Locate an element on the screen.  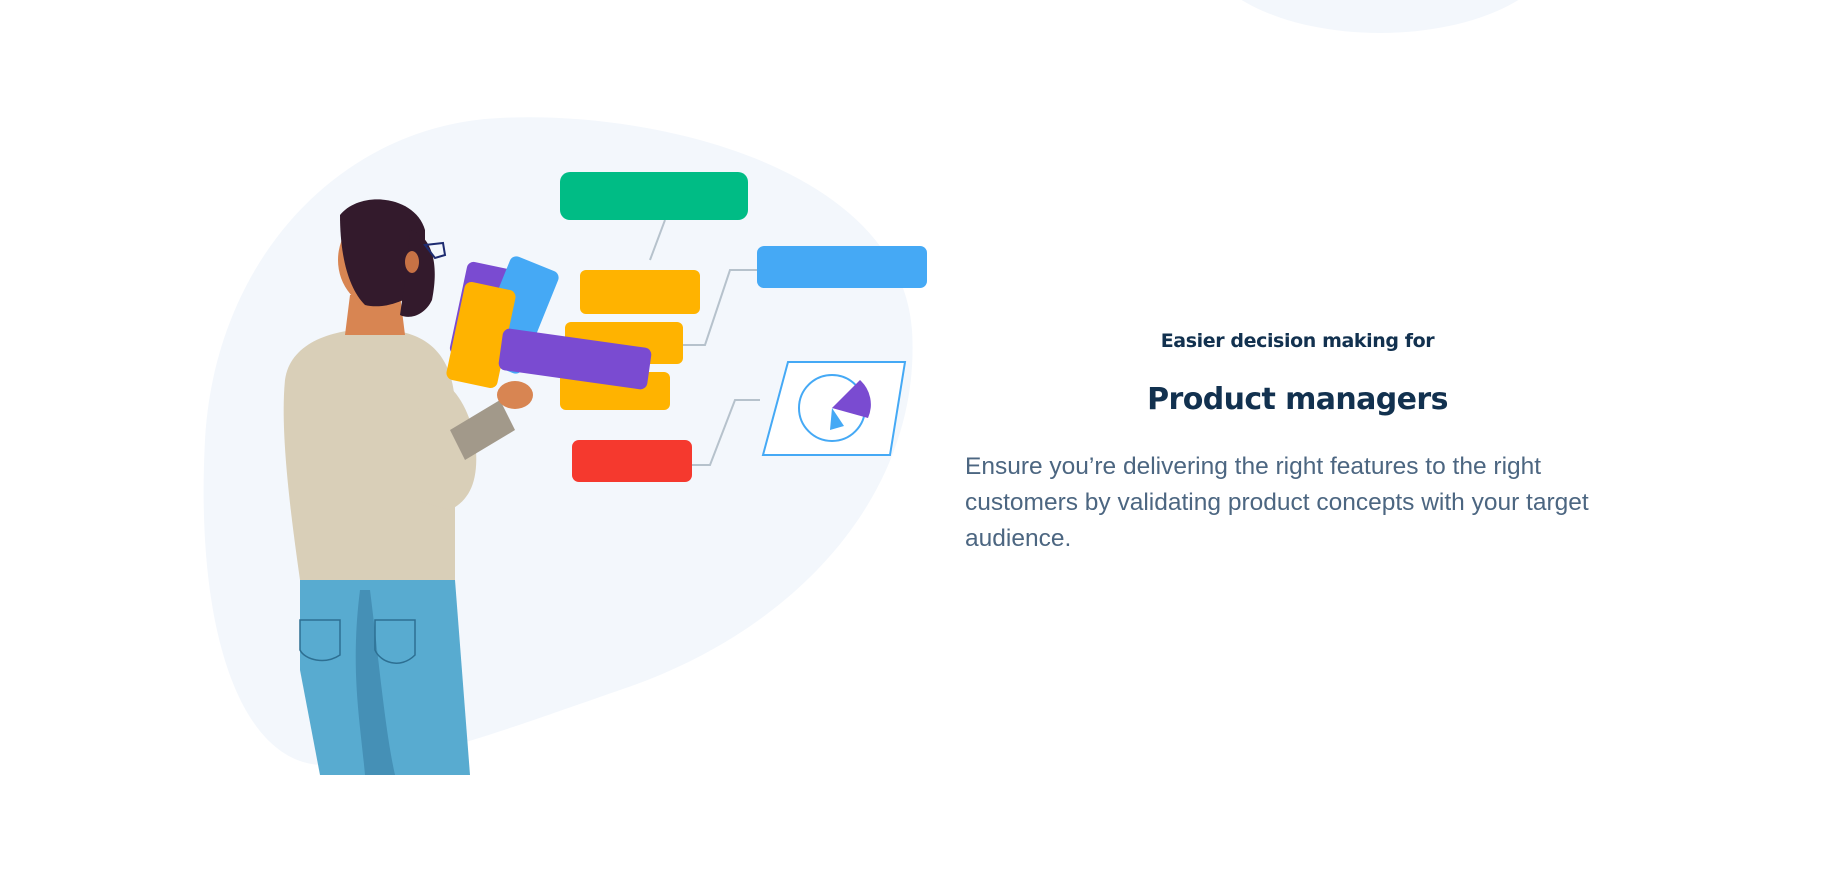
green-card is located at coordinates (654, 196).